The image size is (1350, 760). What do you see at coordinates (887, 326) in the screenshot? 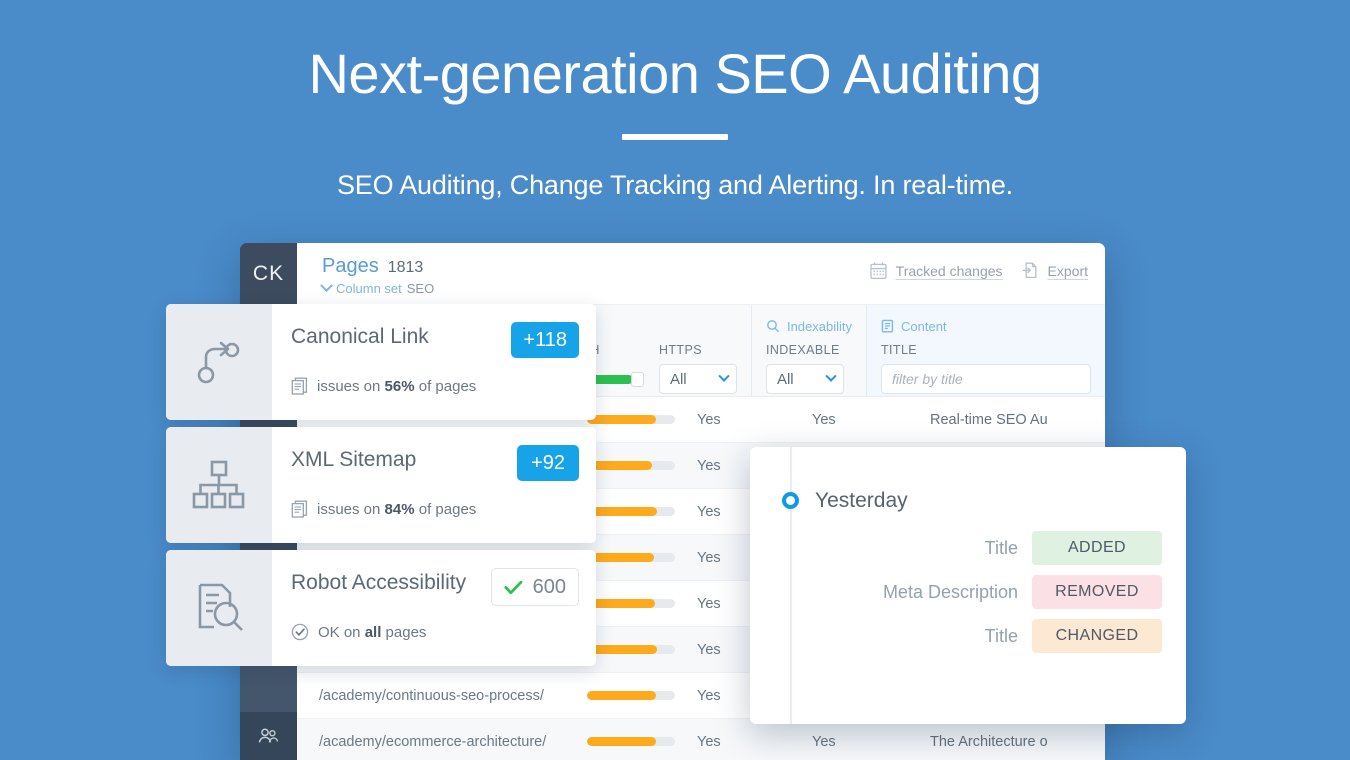
I see `document-icon` at bounding box center [887, 326].